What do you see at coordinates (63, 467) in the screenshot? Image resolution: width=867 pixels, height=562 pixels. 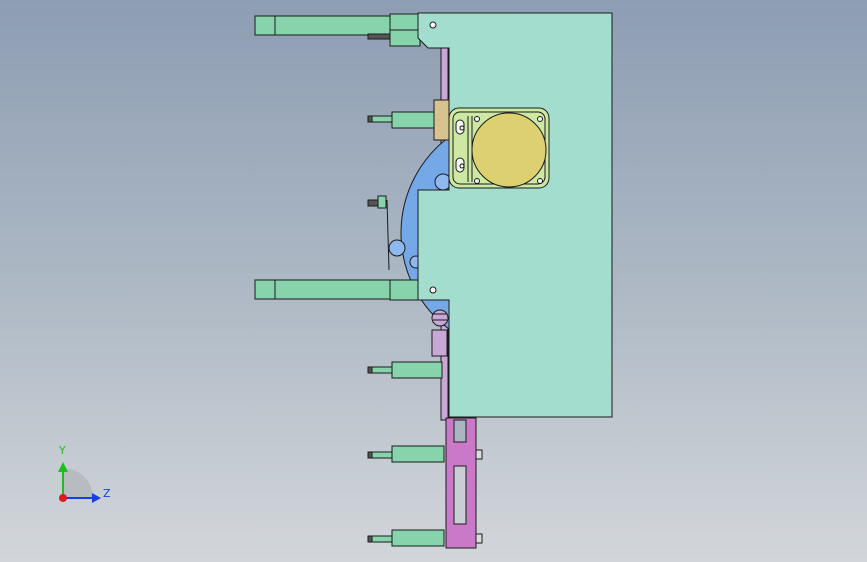 I see `y-axis-head` at bounding box center [63, 467].